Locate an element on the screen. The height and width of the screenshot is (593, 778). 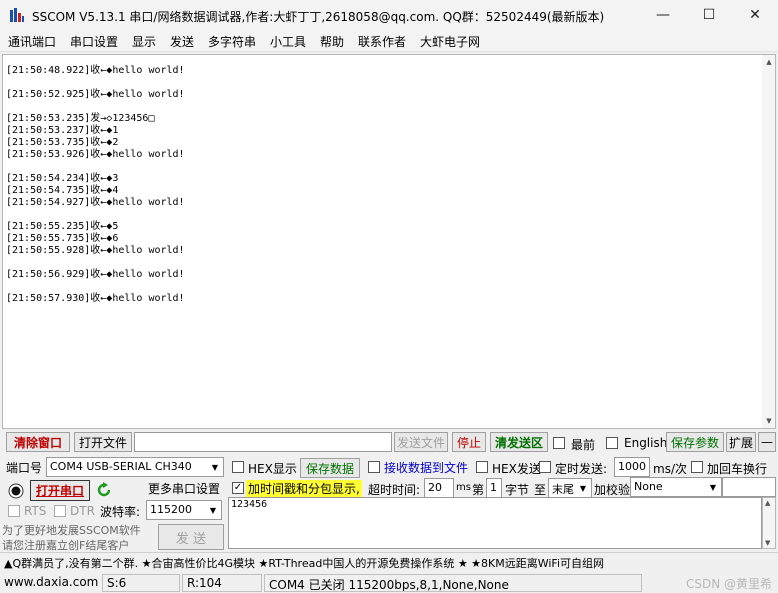
timed-send-checkbox is located at coordinates (545, 467).